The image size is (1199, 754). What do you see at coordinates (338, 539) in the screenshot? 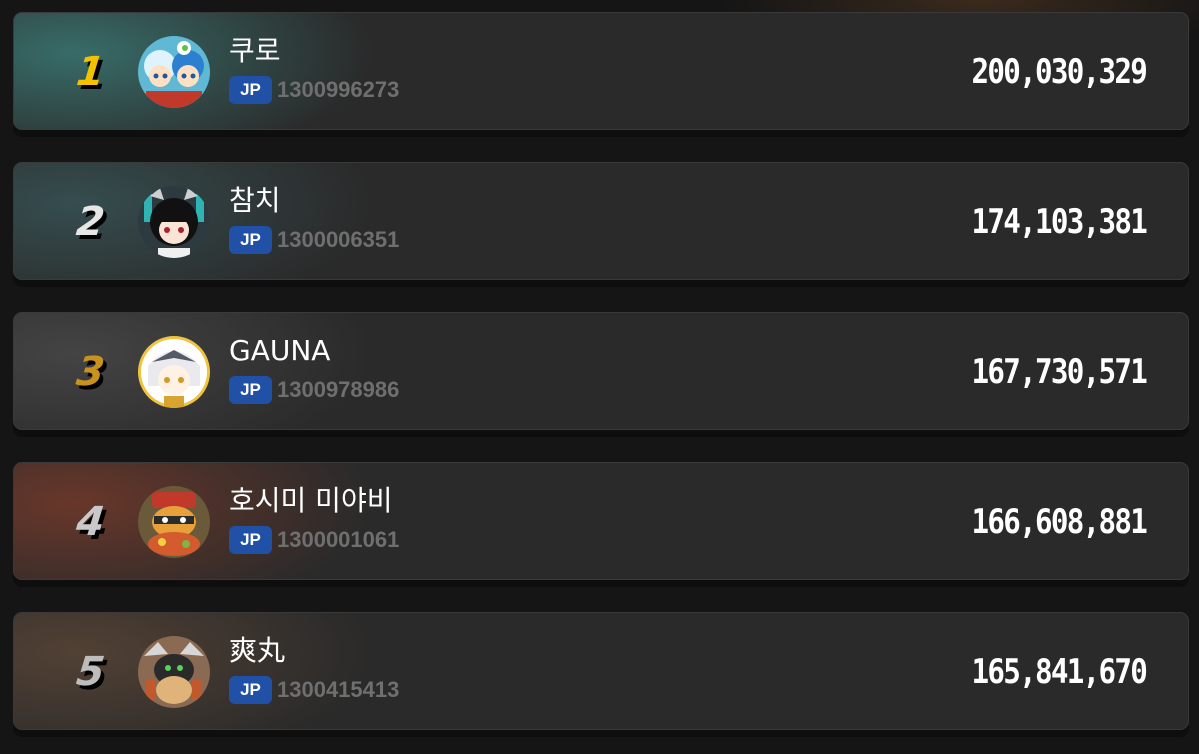
I see `player-uid: 1300001061` at bounding box center [338, 539].